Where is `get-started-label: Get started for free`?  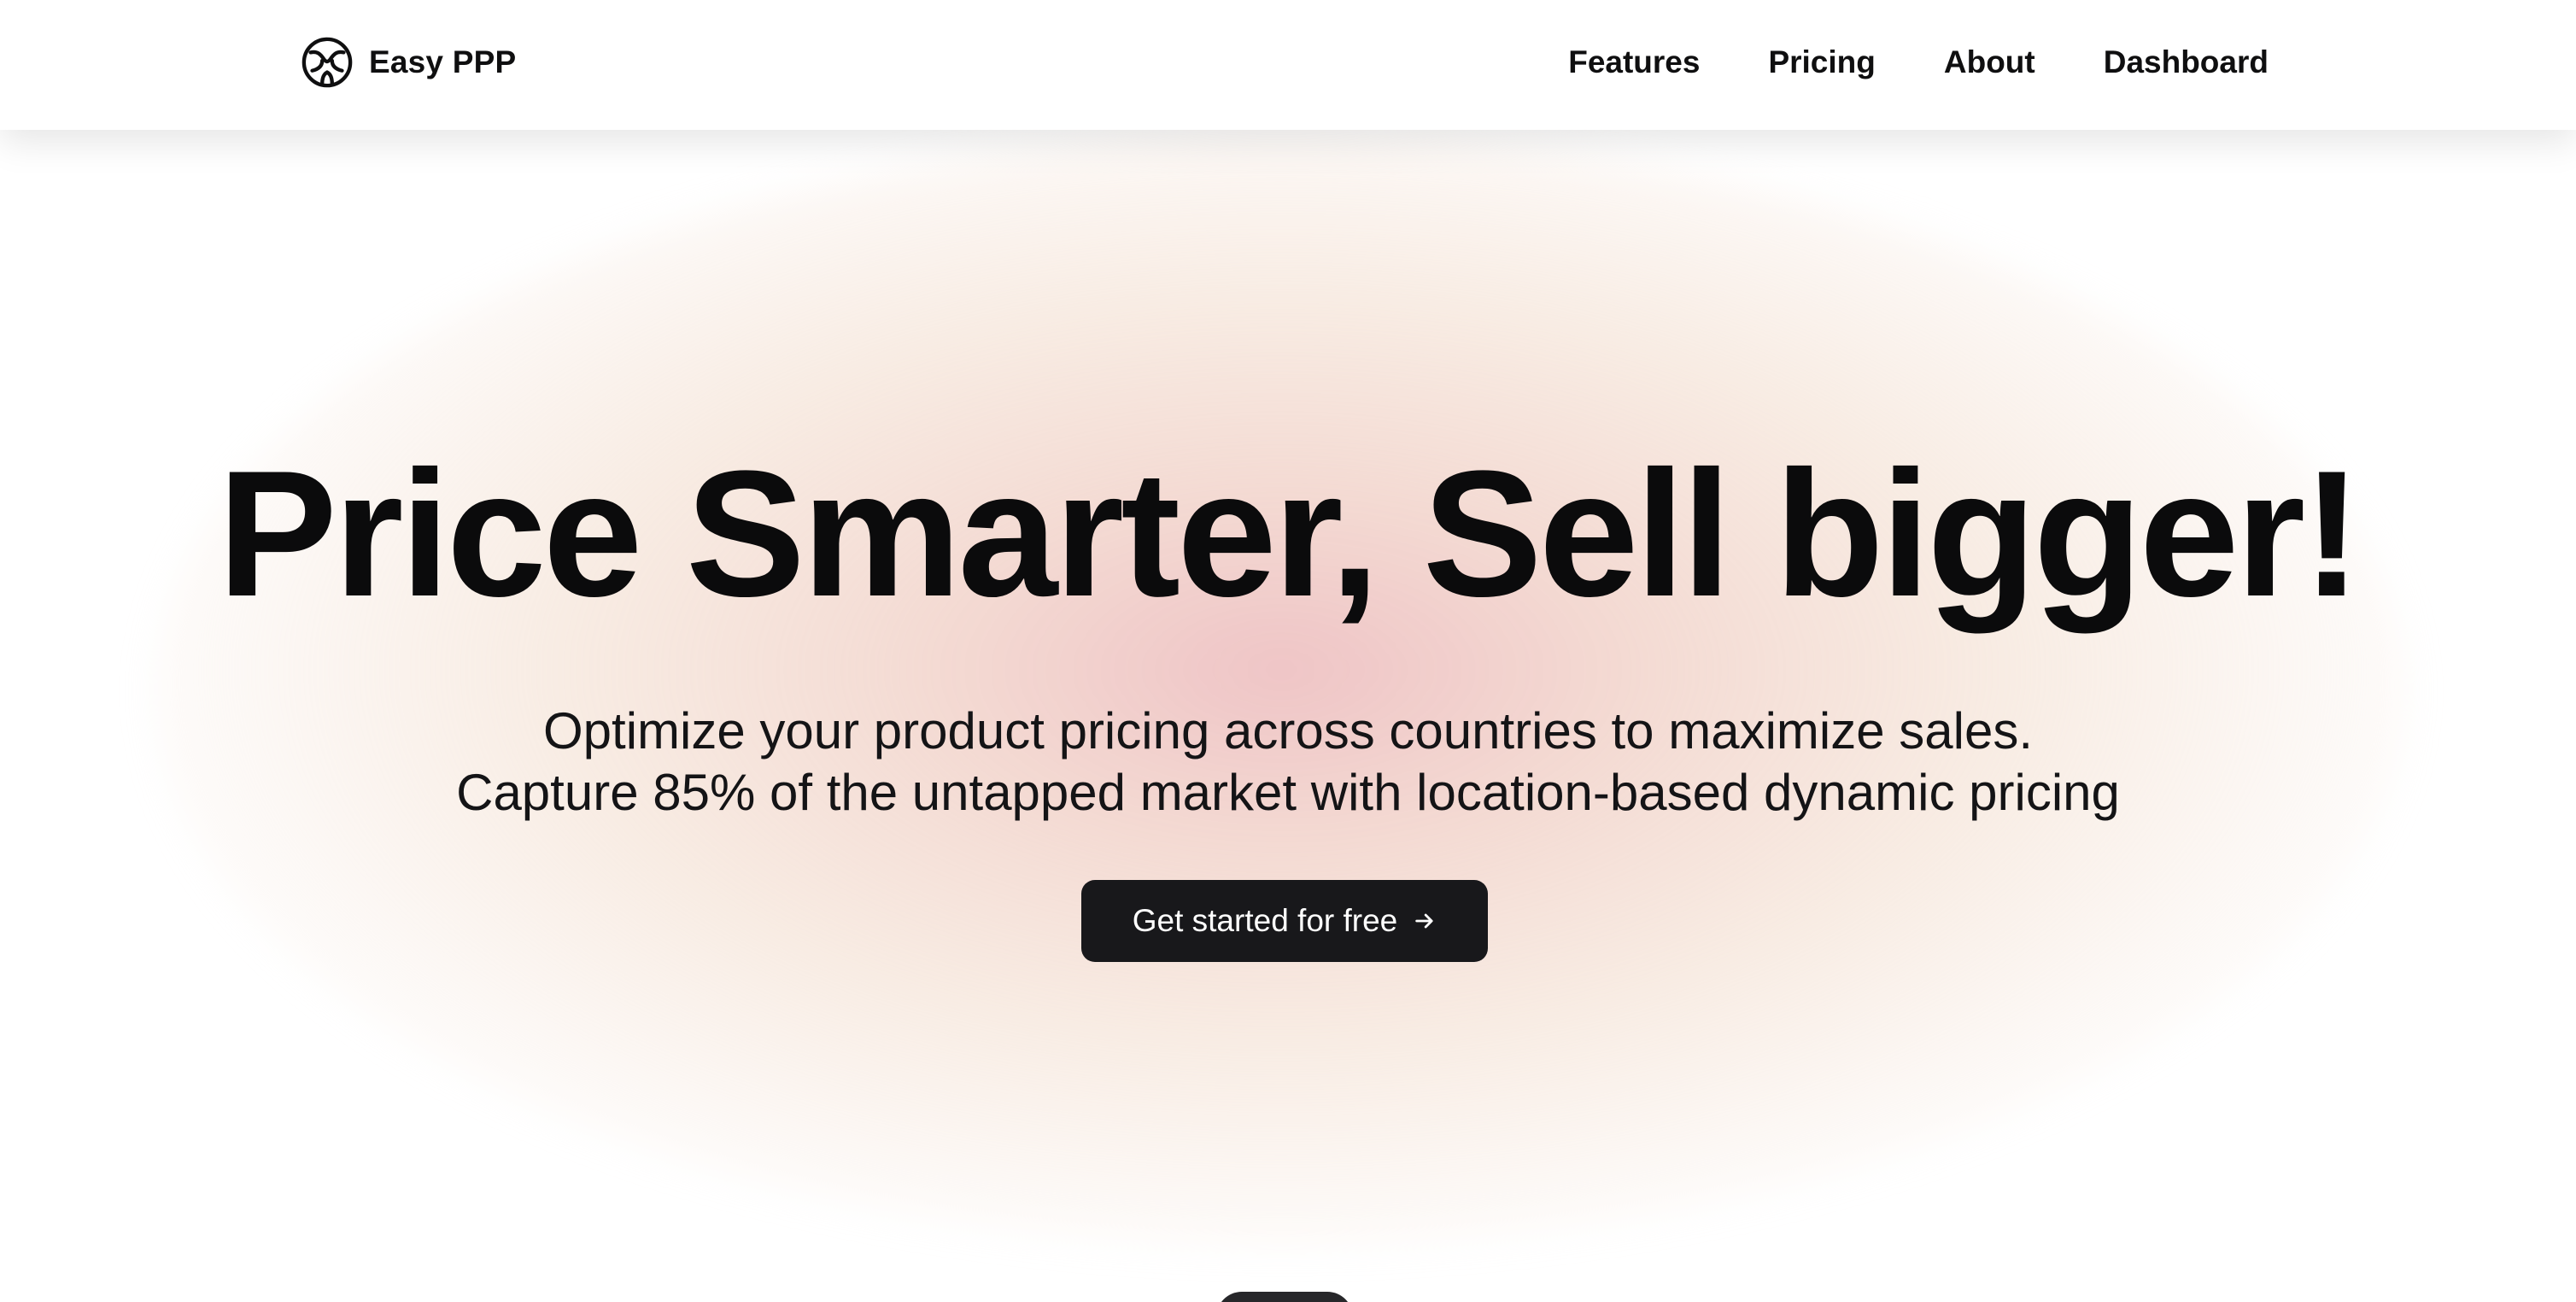 get-started-label: Get started for free is located at coordinates (1265, 921).